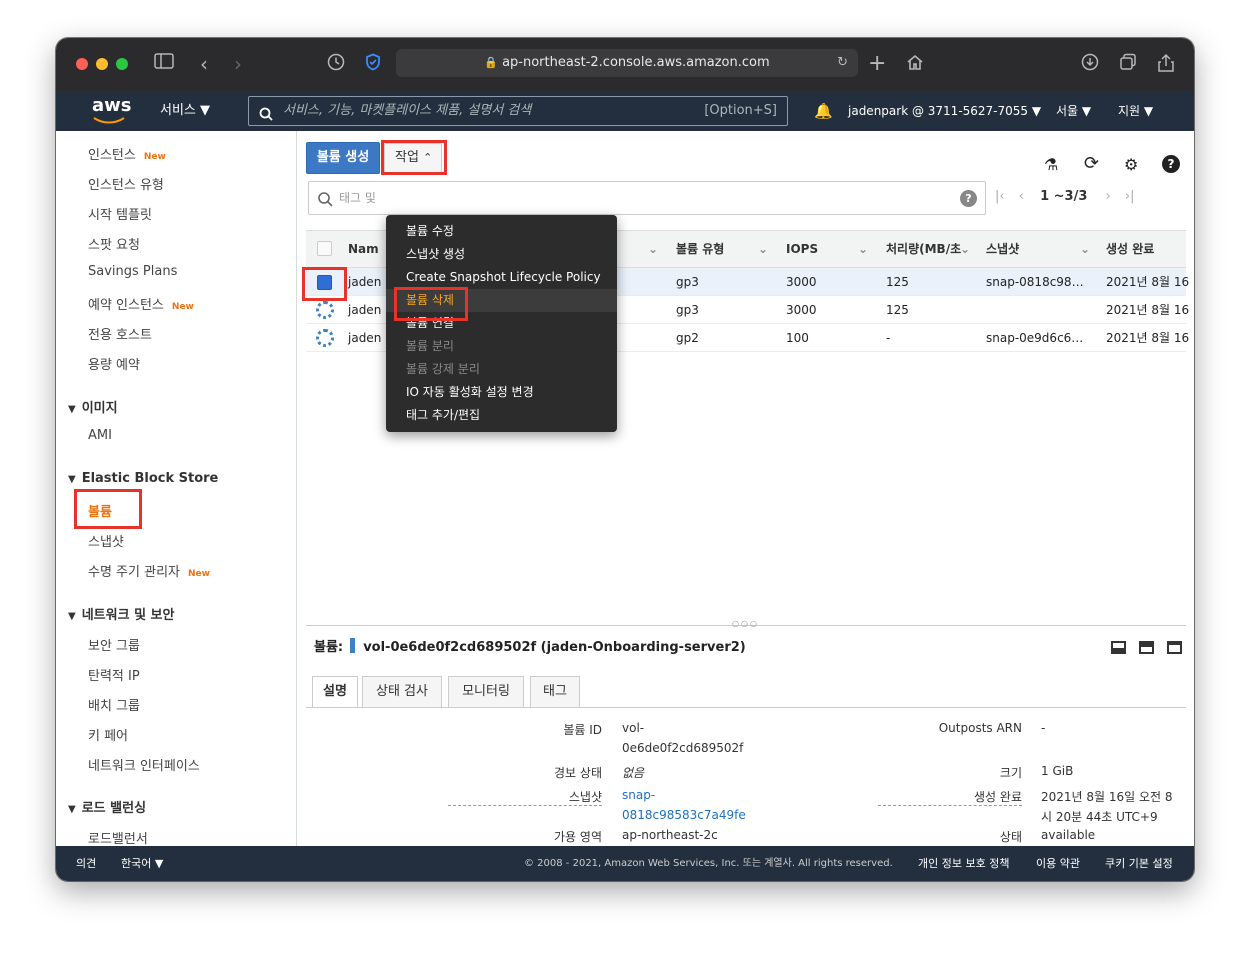 This screenshot has height=955, width=1250. Describe the element at coordinates (154, 157) in the screenshot. I see `new-badge: New` at that location.